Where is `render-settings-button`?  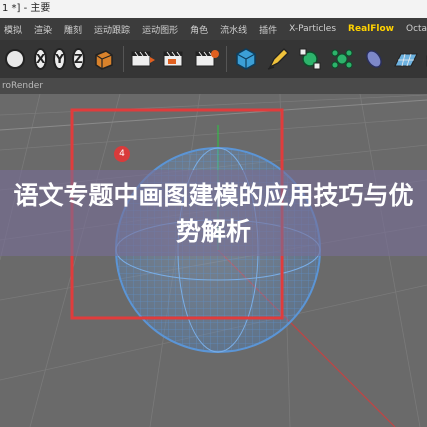
render-settings-button is located at coordinates (207, 59).